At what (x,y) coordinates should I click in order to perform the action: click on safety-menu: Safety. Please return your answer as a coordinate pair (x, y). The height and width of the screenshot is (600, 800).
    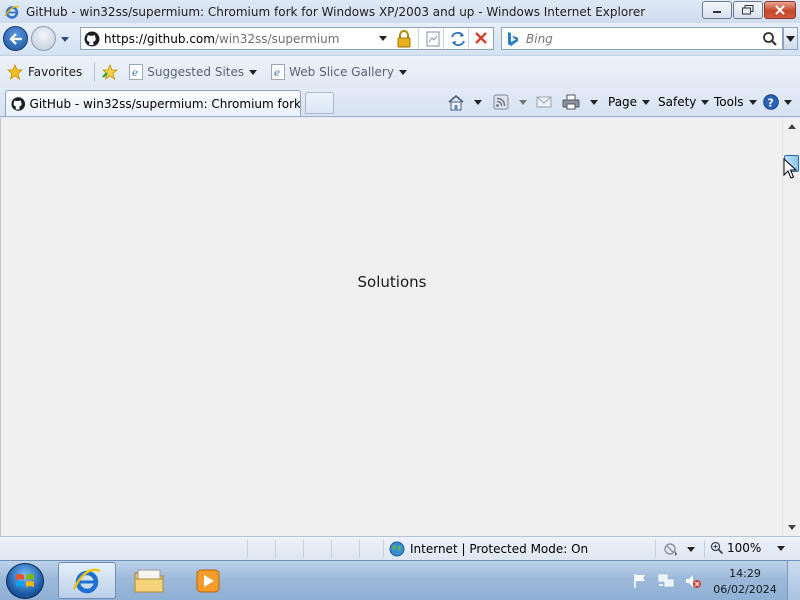
    Looking at the image, I should click on (684, 102).